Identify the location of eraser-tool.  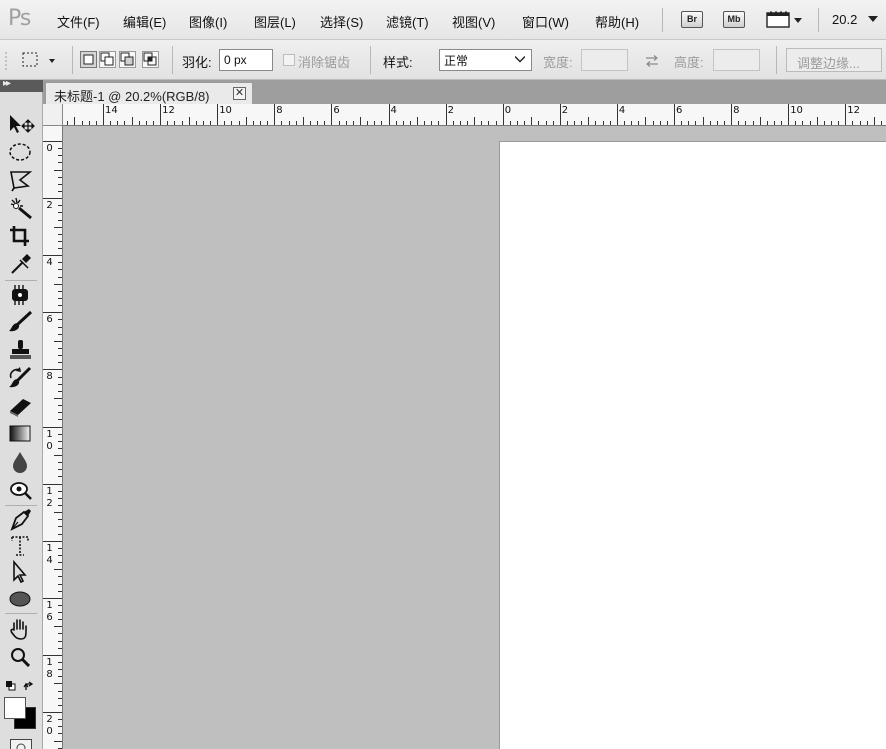
(21, 406).